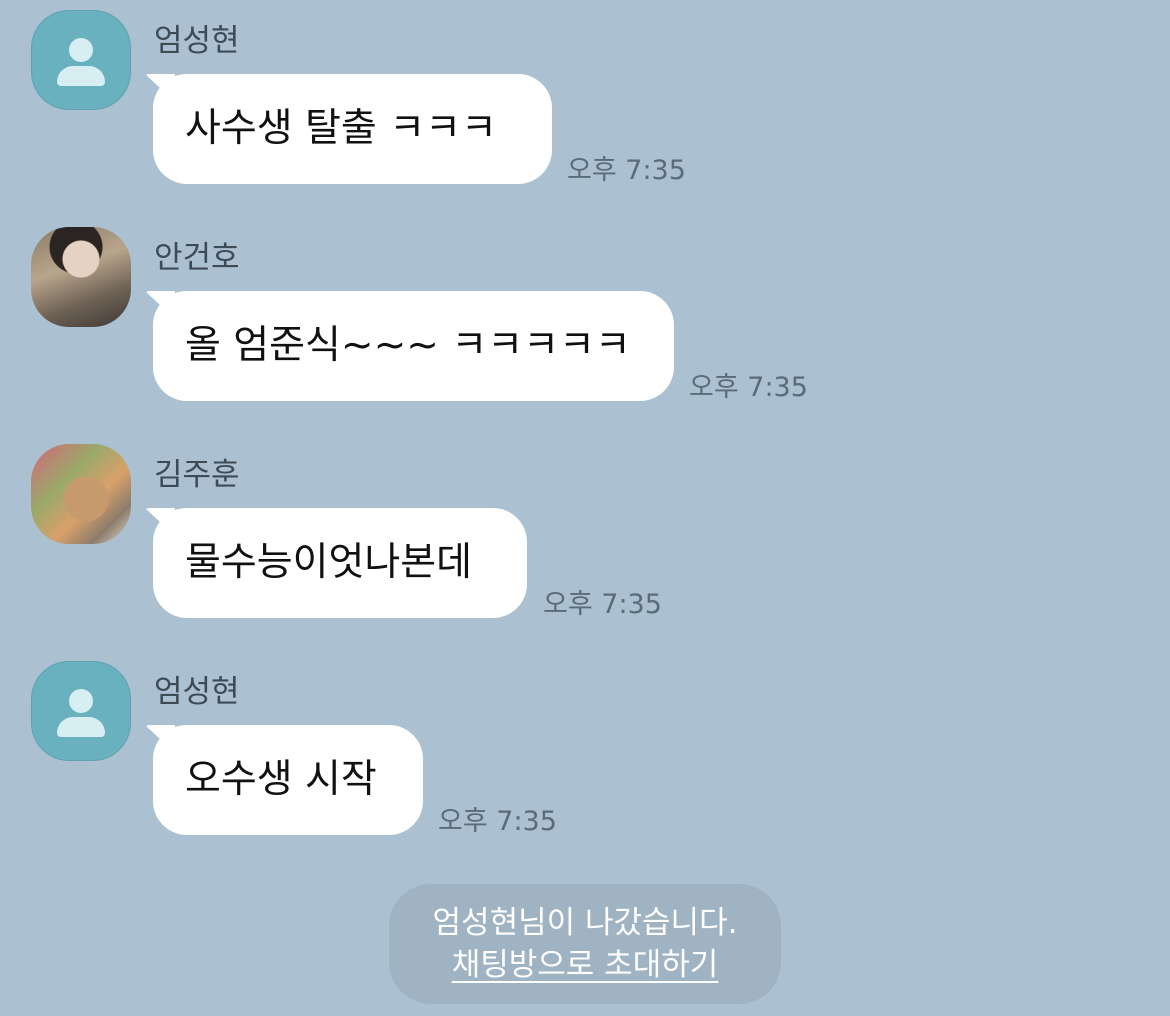  Describe the element at coordinates (288, 780) in the screenshot. I see `message-bubble: 오수생 시작` at that location.